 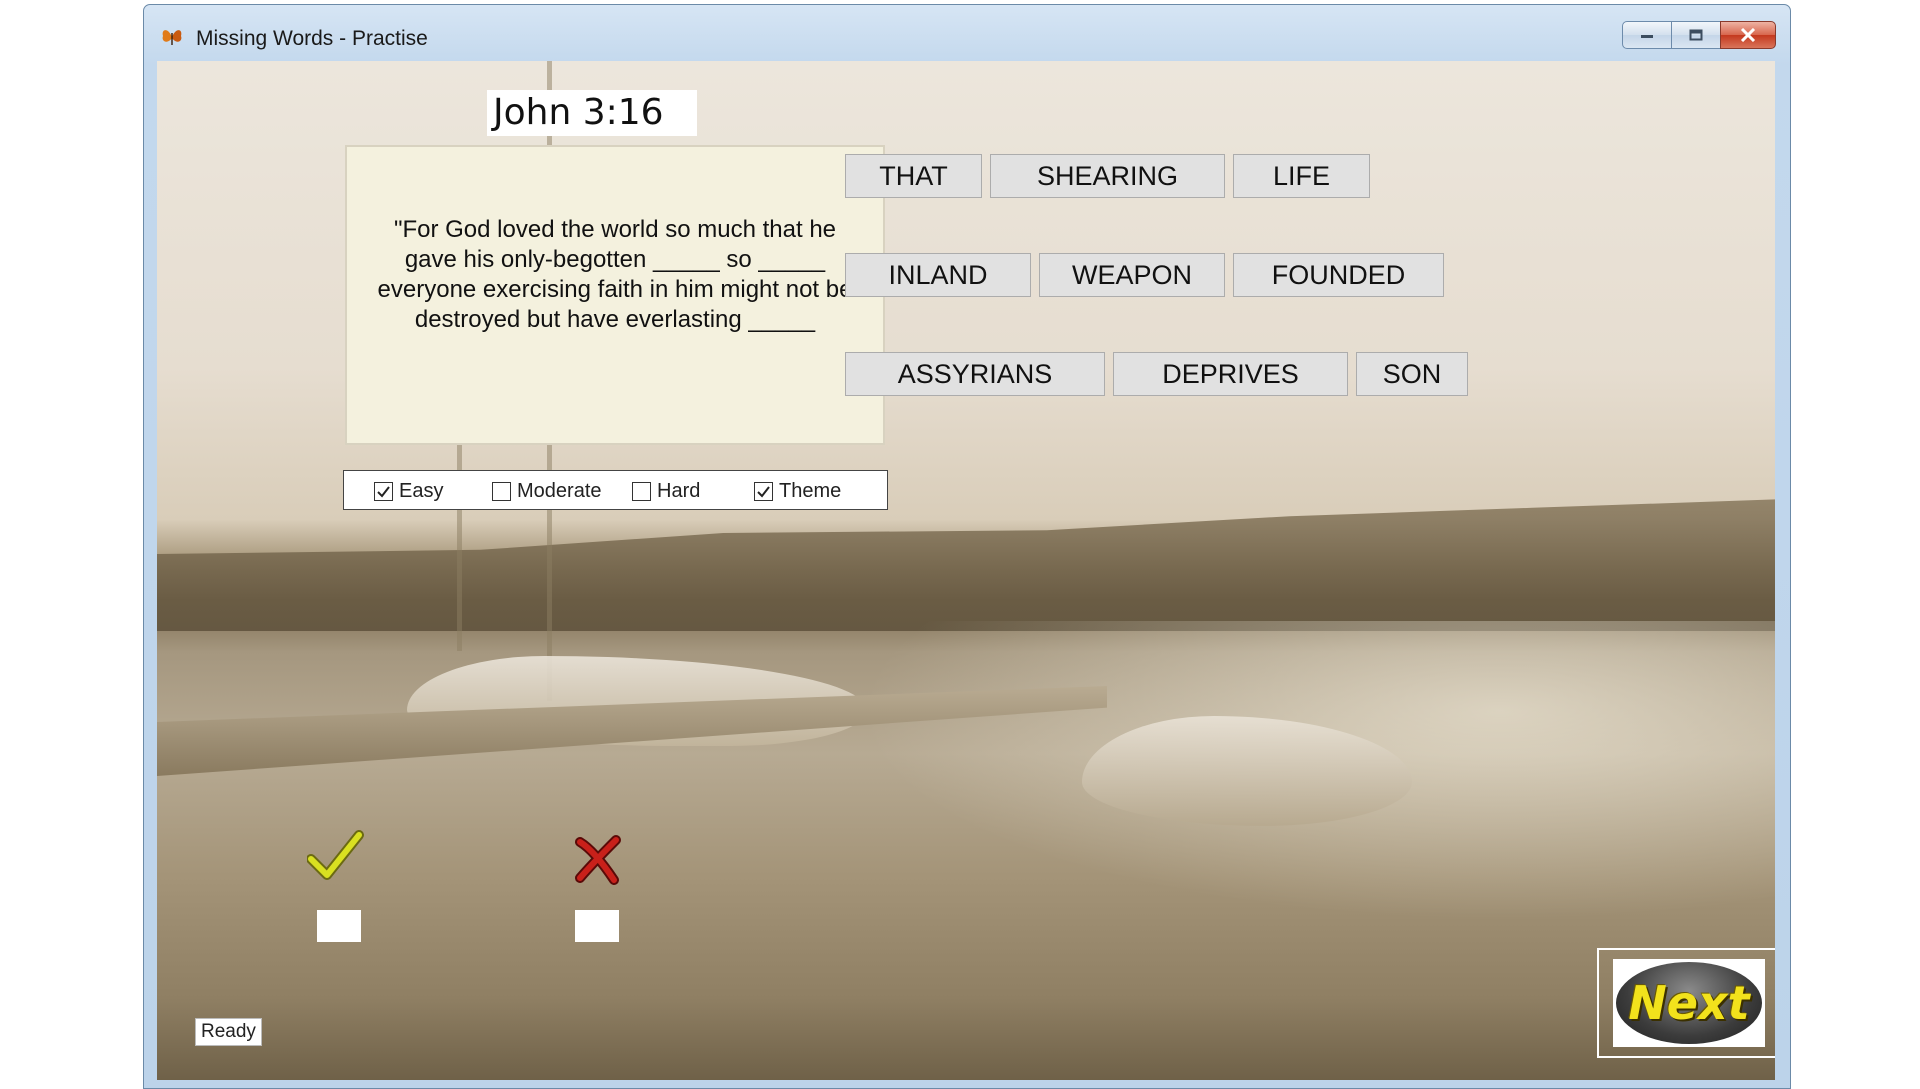 I want to click on wrong-count, so click(x=597, y=926).